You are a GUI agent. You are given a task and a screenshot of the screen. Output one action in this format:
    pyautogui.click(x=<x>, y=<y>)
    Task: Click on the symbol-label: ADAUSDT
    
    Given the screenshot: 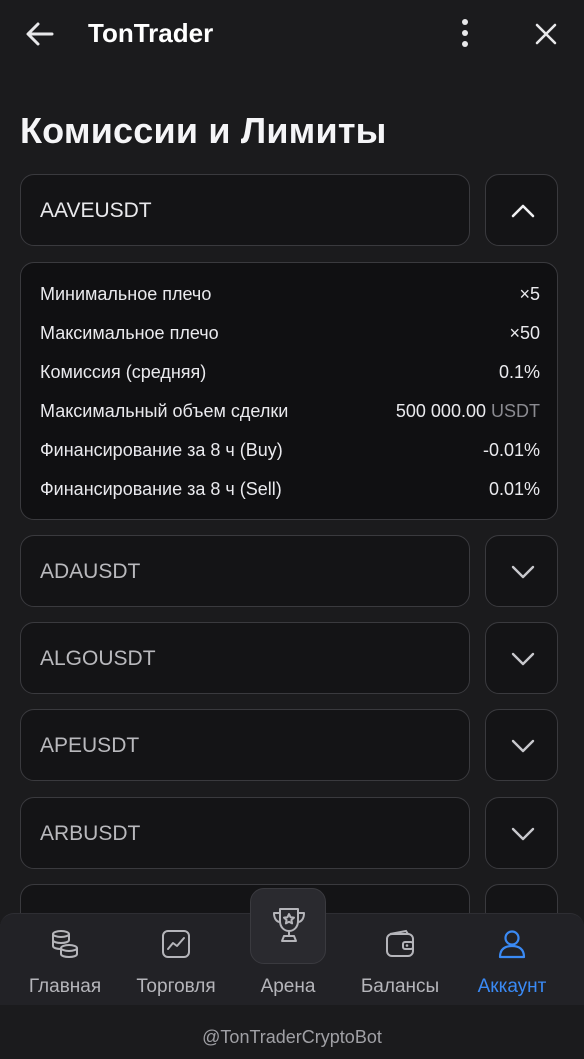 What is the action you would take?
    pyautogui.click(x=90, y=571)
    